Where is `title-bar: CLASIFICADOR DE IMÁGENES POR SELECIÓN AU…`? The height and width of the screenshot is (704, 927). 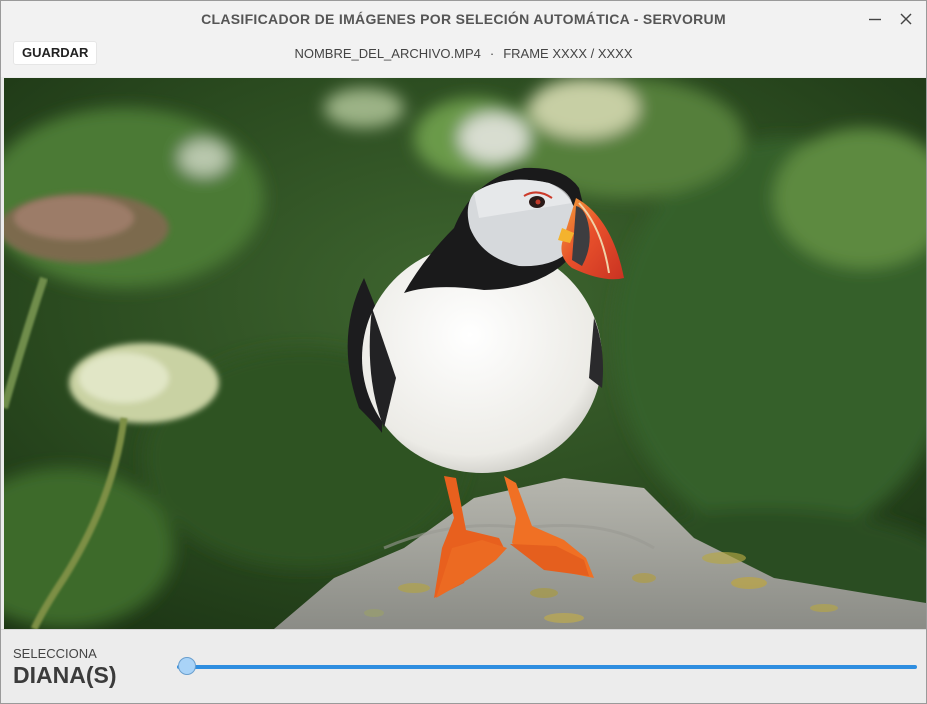 title-bar: CLASIFICADOR DE IMÁGENES POR SELECIÓN AU… is located at coordinates (463, 20).